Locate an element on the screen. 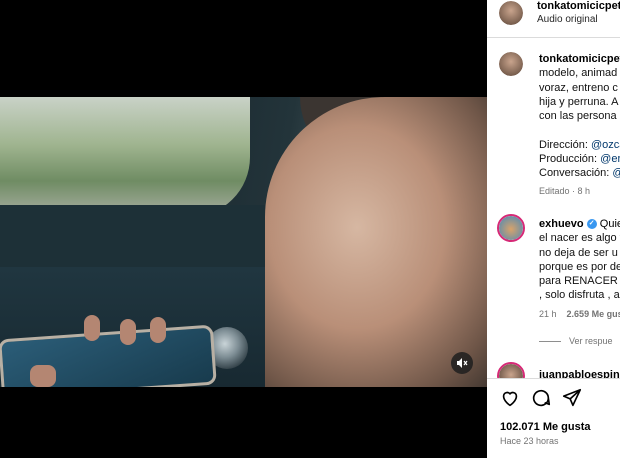  comment-line: no deja de ser u is located at coordinates (578, 253).